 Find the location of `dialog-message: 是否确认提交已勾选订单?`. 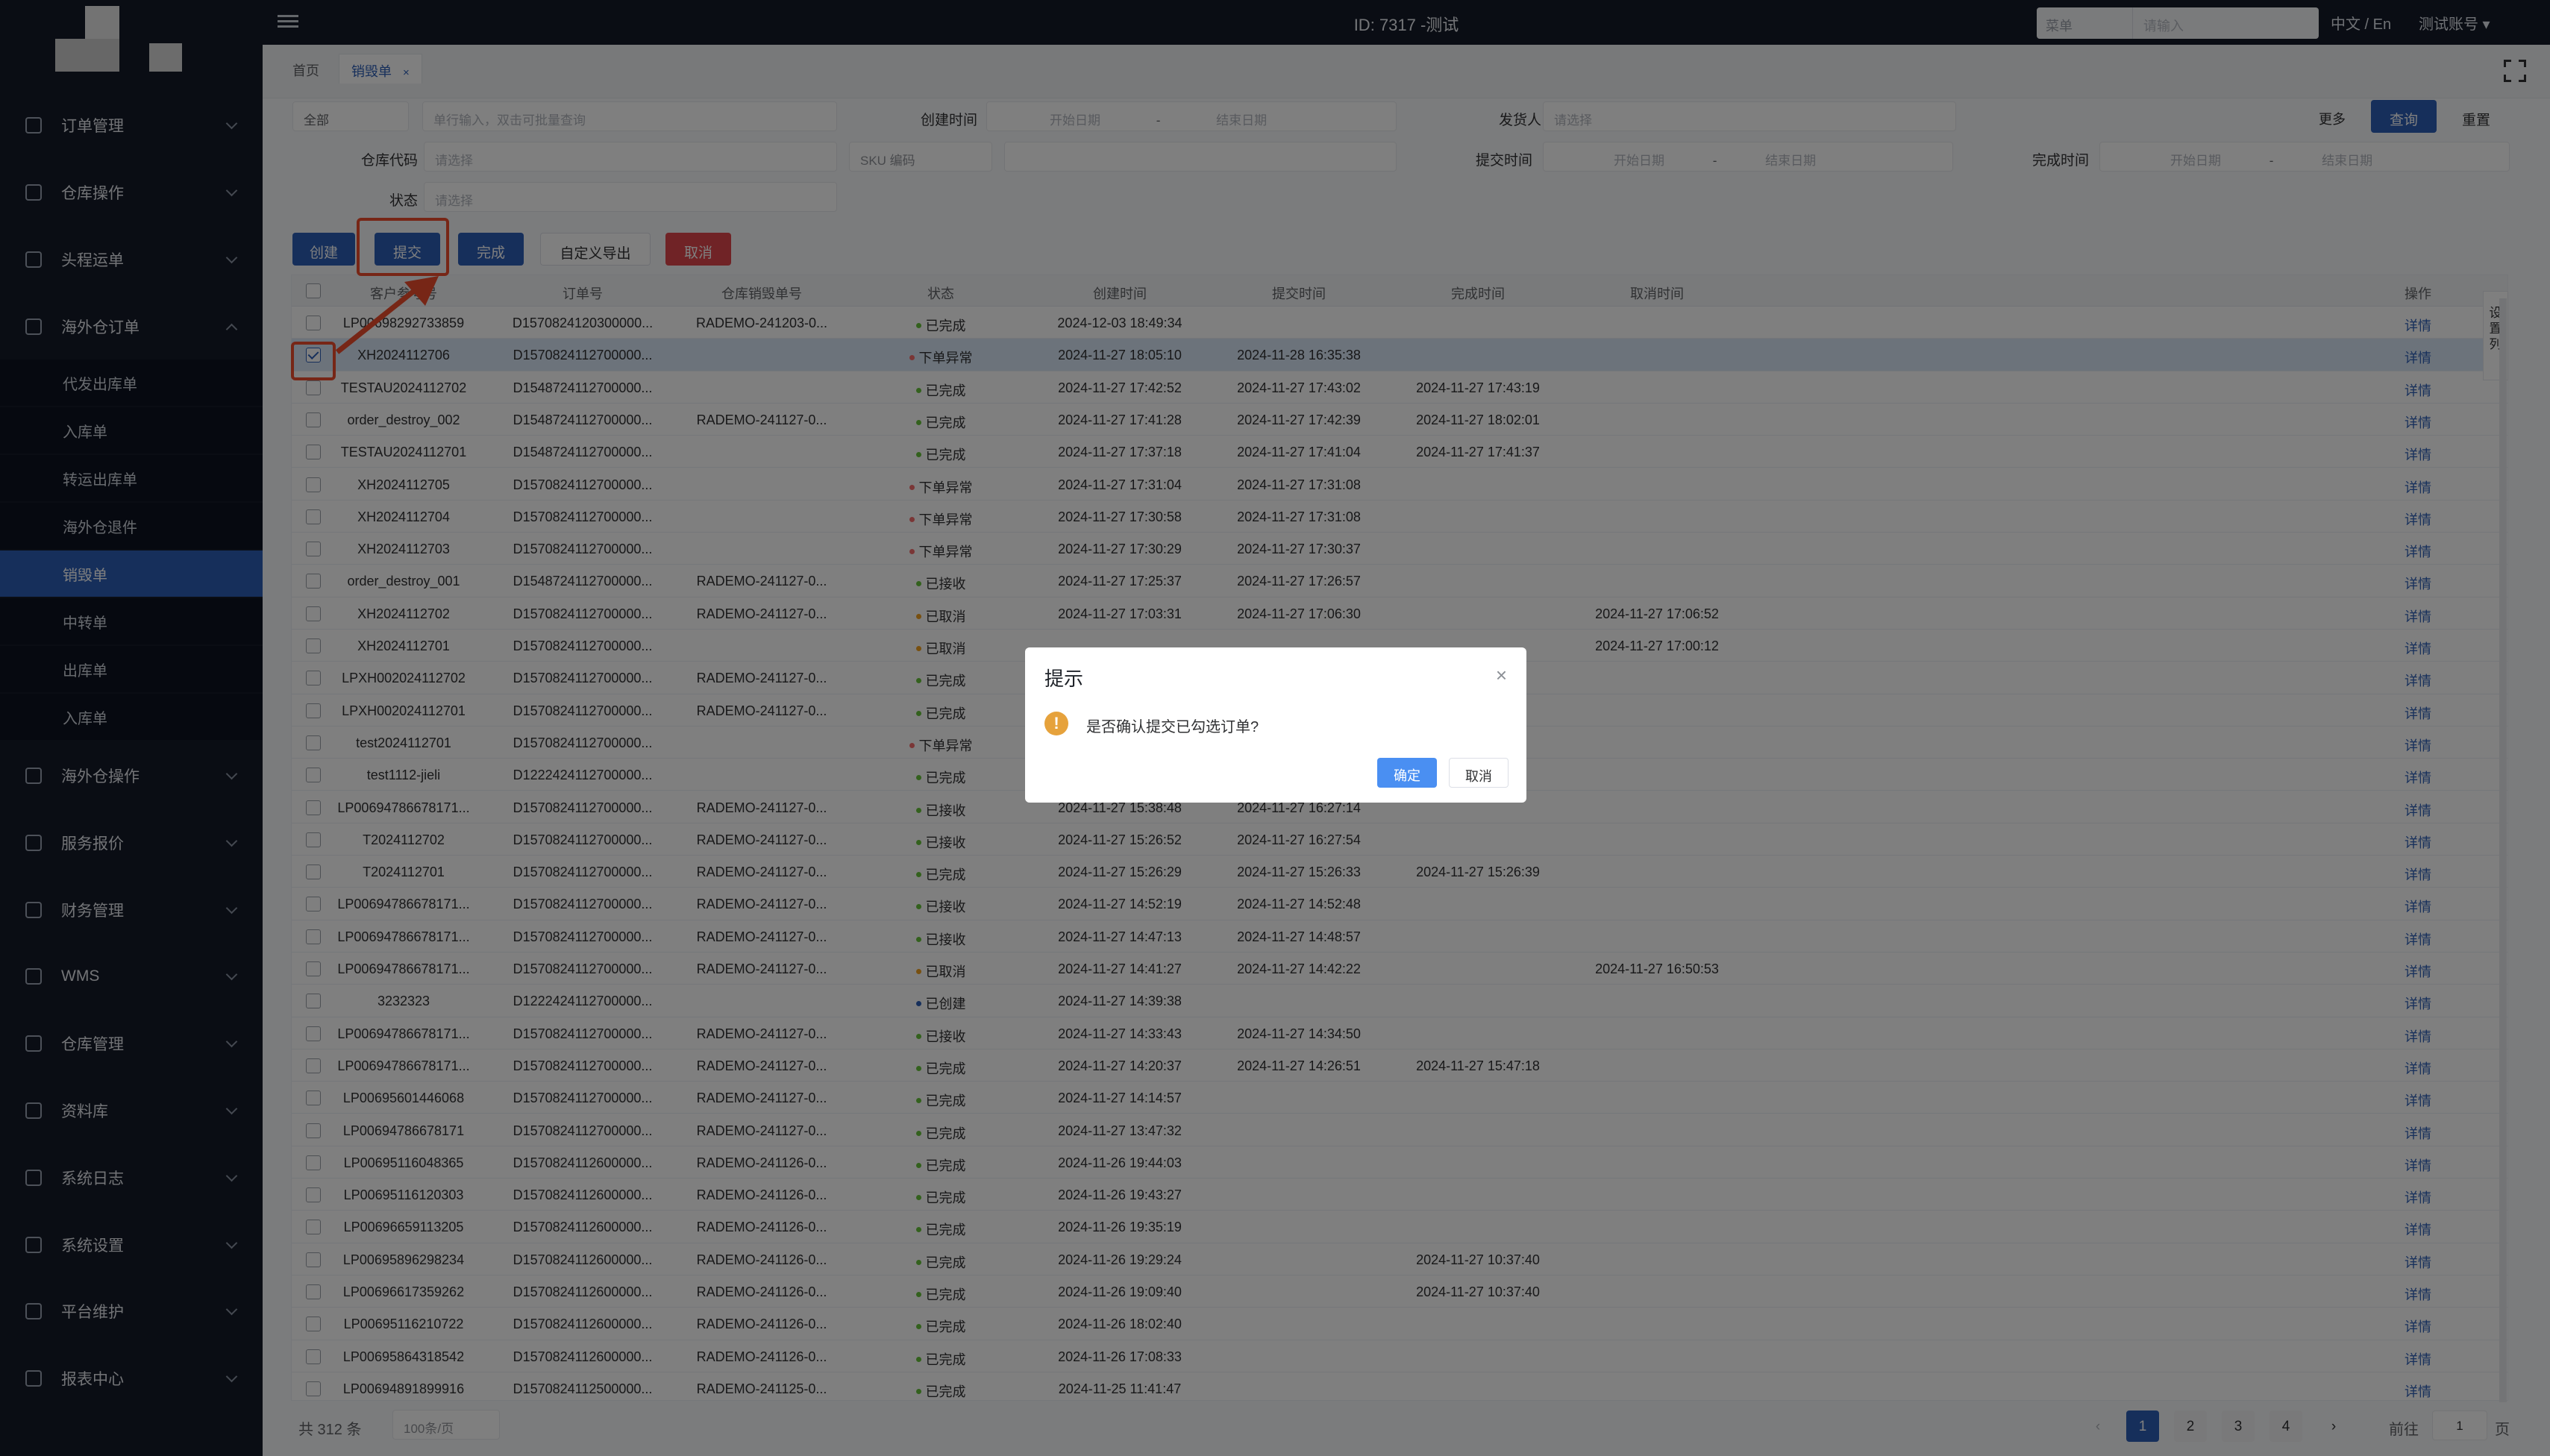

dialog-message: 是否确认提交已勾选订单? is located at coordinates (1172, 727).